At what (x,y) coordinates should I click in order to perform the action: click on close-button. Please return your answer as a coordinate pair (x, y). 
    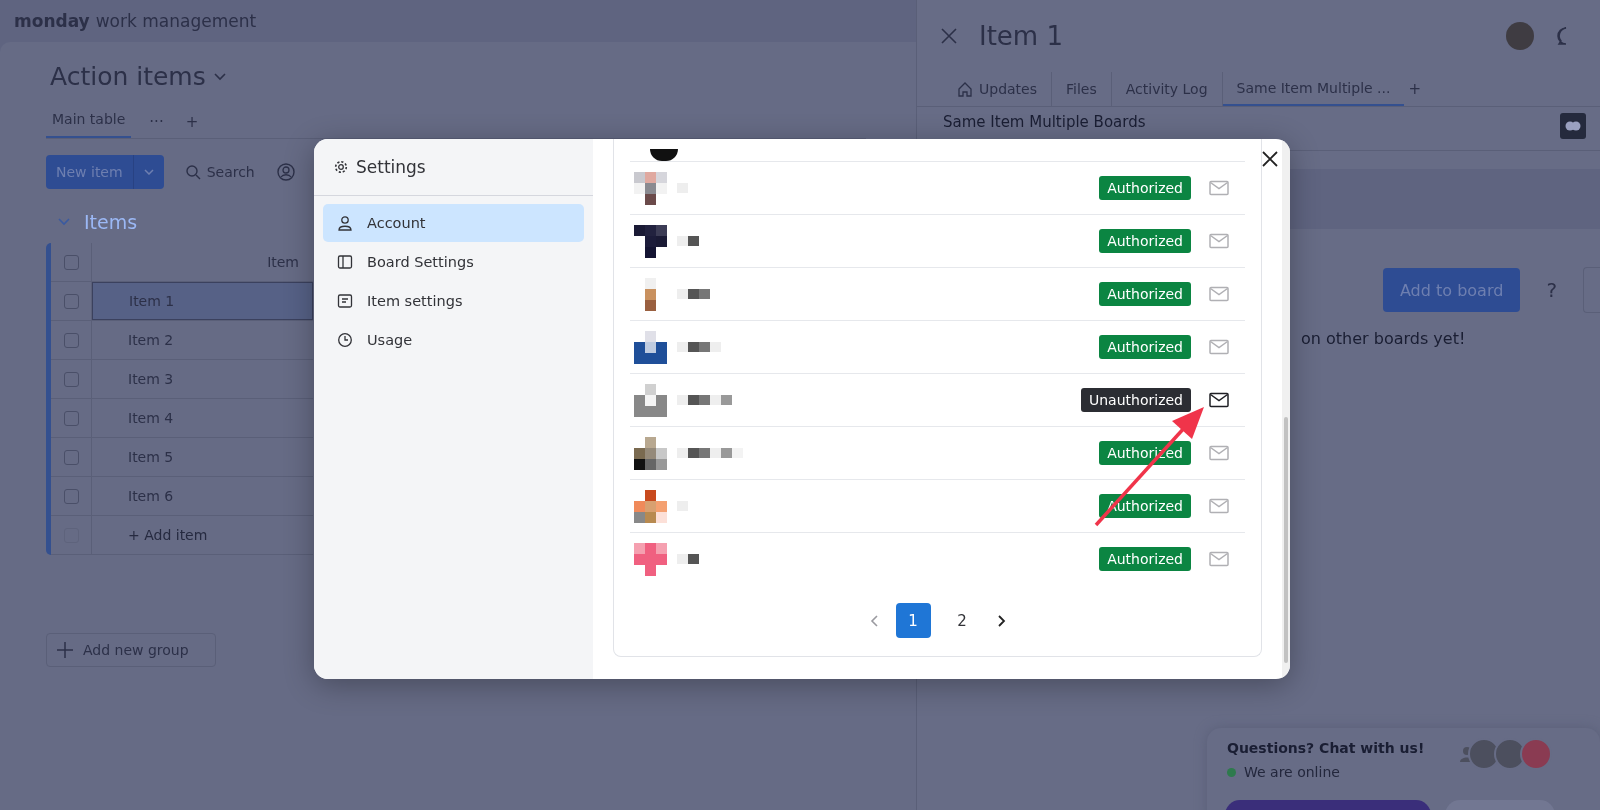
    Looking at the image, I should click on (1270, 159).